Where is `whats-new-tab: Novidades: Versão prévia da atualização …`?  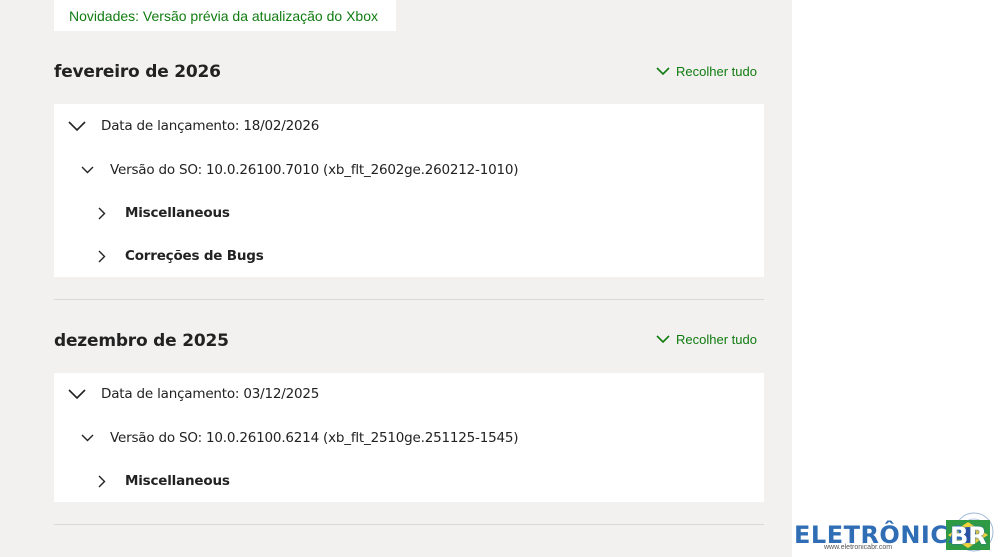 whats-new-tab: Novidades: Versão prévia da atualização … is located at coordinates (225, 15).